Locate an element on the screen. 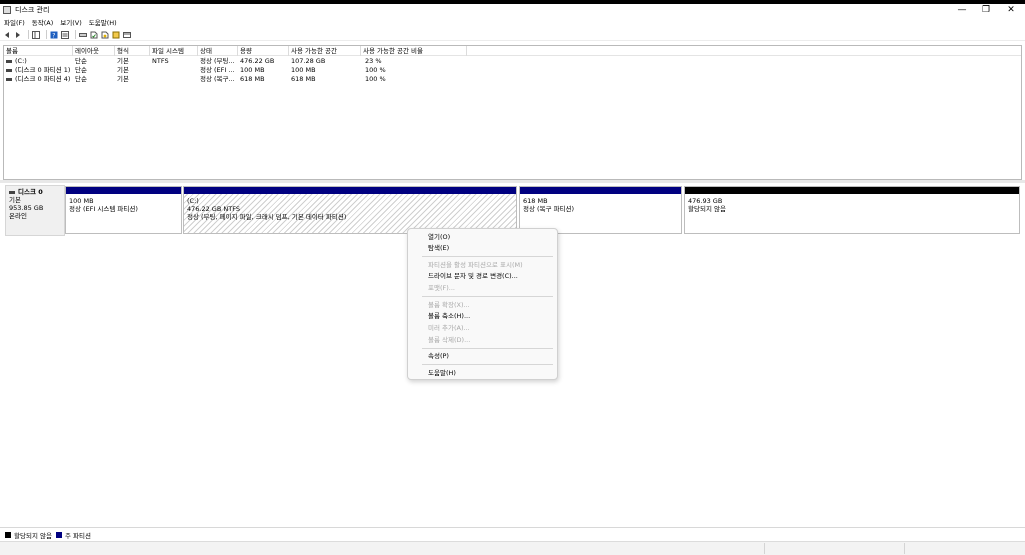  free-space-cell: 618 MB is located at coordinates (303, 79).